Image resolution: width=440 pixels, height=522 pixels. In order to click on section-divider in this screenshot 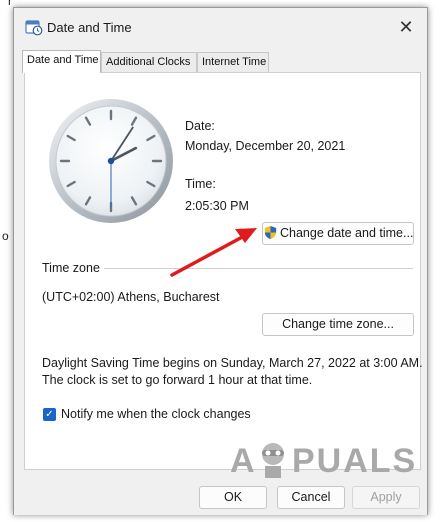, I will do `click(258, 268)`.